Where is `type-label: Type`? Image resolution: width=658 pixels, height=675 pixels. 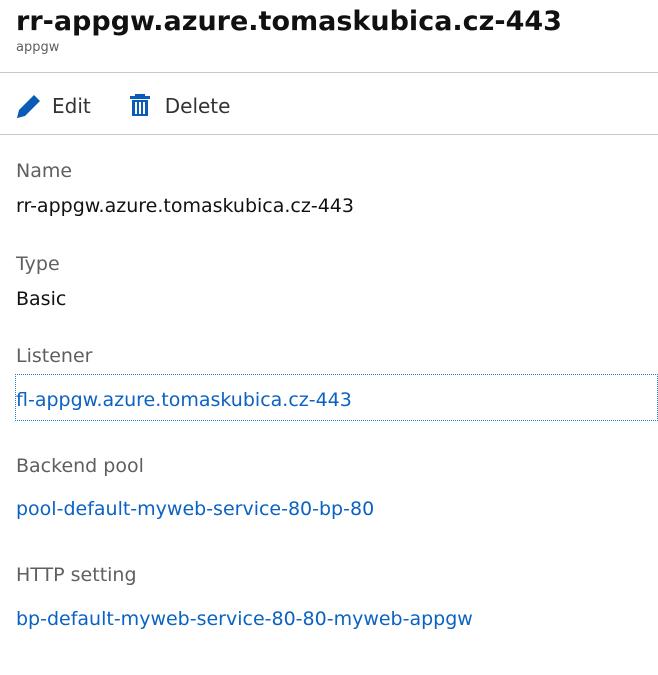 type-label: Type is located at coordinates (38, 264).